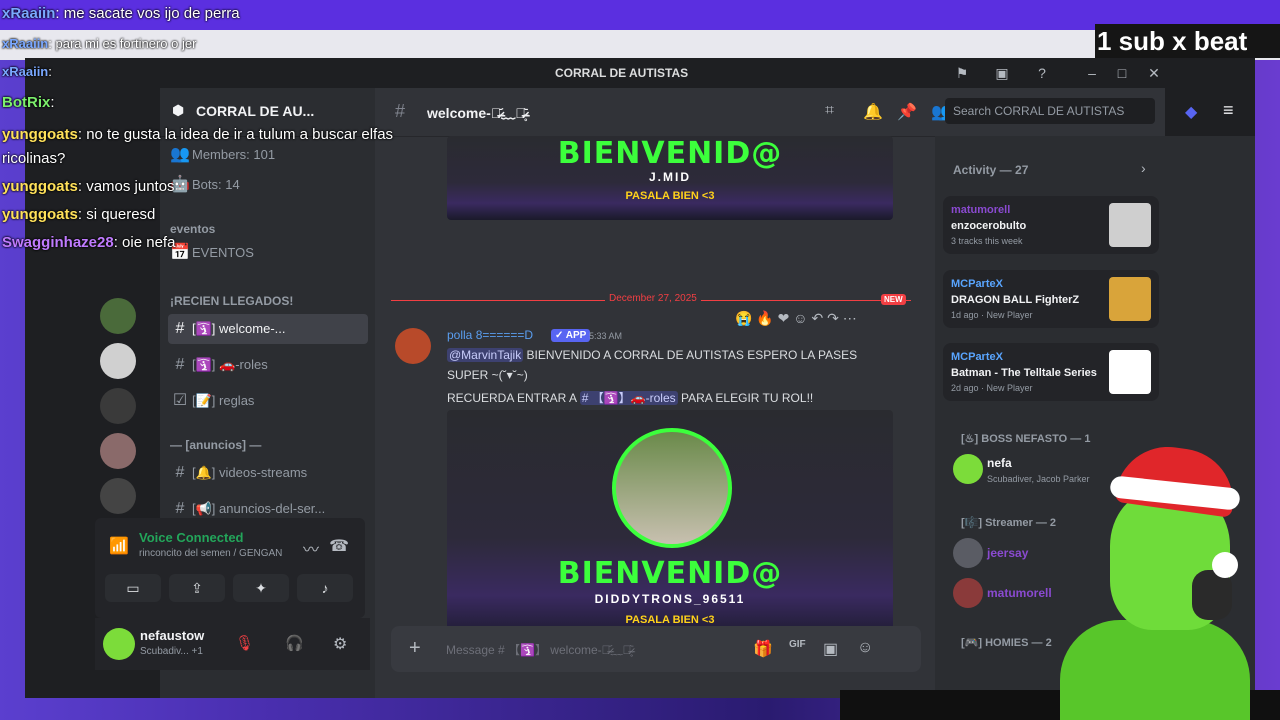 This screenshot has width=1280, height=720. I want to click on user-status: Scubadiv... +1, so click(171, 651).